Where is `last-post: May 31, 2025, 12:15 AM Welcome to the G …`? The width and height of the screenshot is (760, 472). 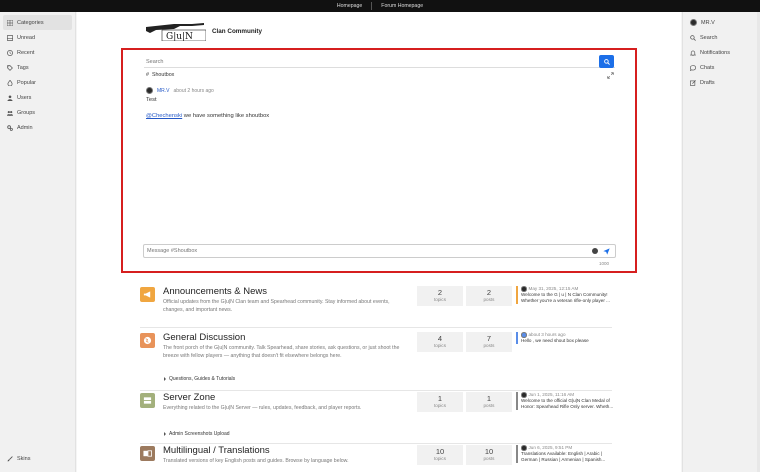 last-post: May 31, 2025, 12:15 AM Welcome to the G … is located at coordinates (565, 295).